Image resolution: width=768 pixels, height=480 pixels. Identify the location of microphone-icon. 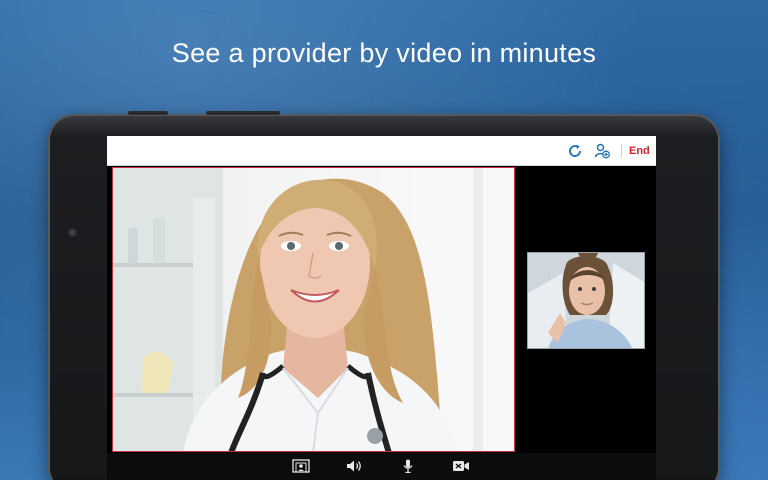
(408, 466).